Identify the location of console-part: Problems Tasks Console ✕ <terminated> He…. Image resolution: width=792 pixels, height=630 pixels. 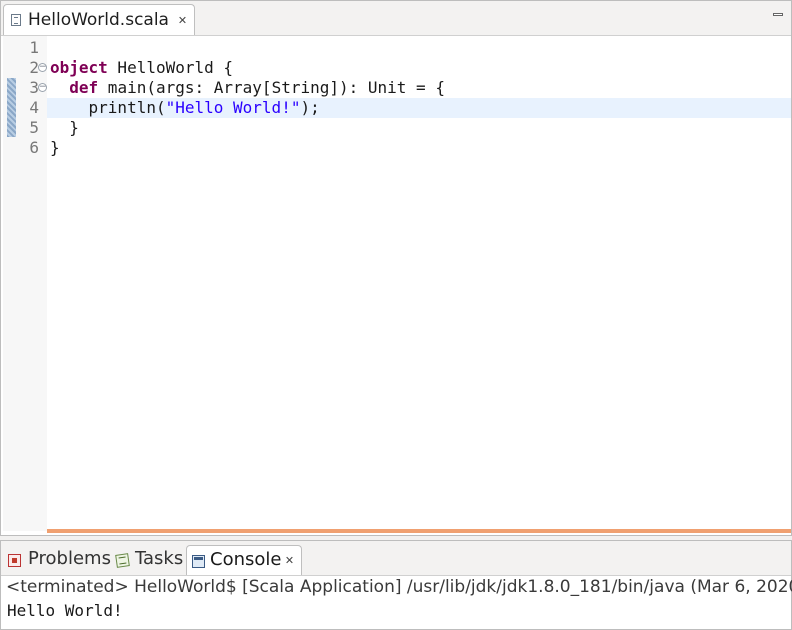
(396, 585).